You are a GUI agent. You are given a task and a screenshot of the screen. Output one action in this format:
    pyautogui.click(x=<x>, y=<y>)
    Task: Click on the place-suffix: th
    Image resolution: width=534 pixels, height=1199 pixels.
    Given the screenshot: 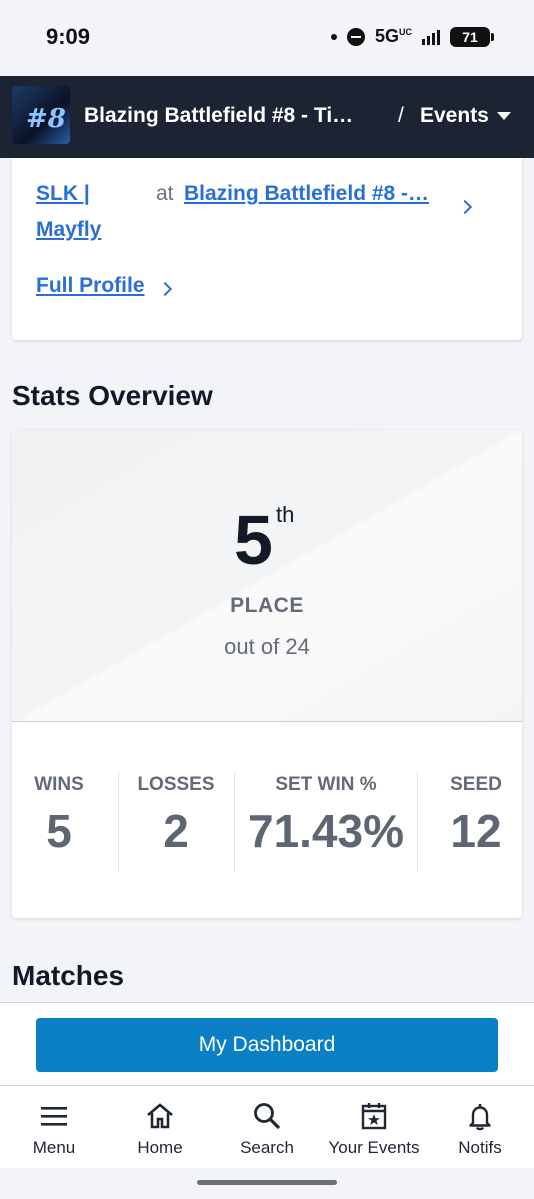 What is the action you would take?
    pyautogui.click(x=285, y=514)
    